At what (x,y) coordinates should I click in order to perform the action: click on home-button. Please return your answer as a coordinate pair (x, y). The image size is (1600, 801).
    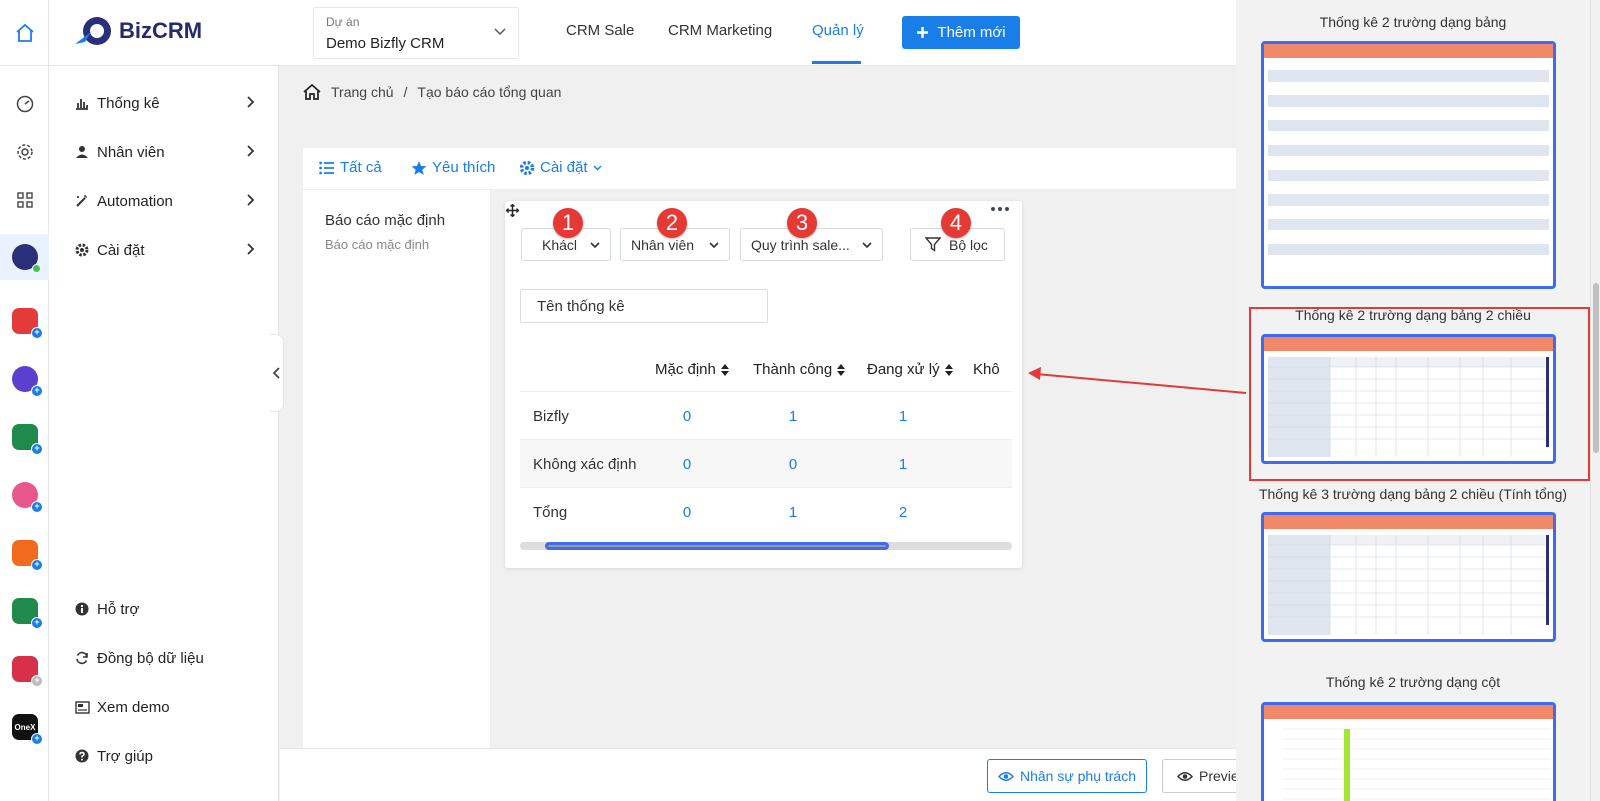
    Looking at the image, I should click on (24, 33).